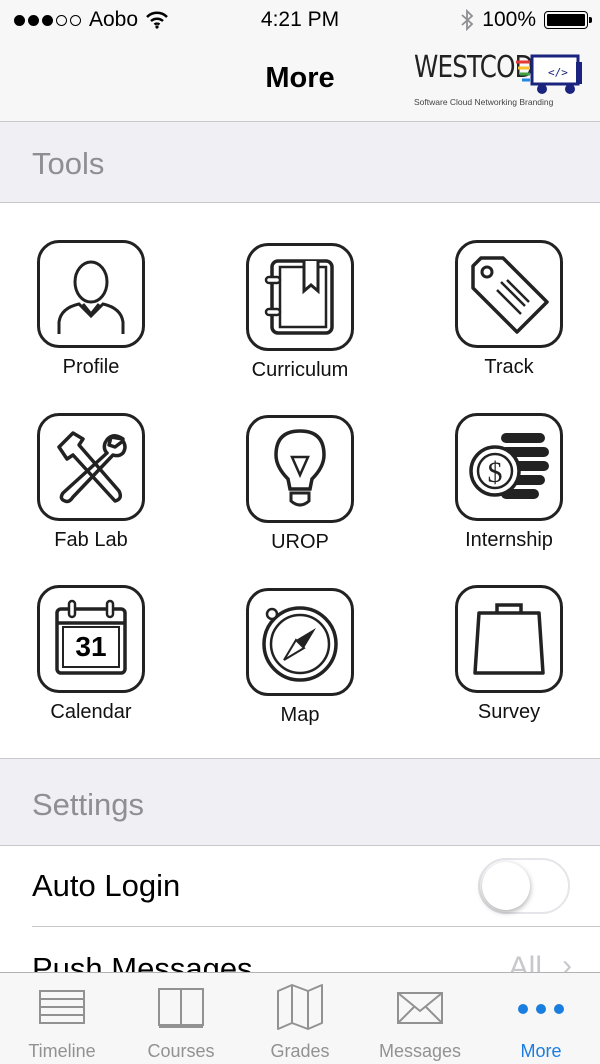 The image size is (600, 1064). Describe the element at coordinates (420, 1008) in the screenshot. I see `envelope-icon` at that location.